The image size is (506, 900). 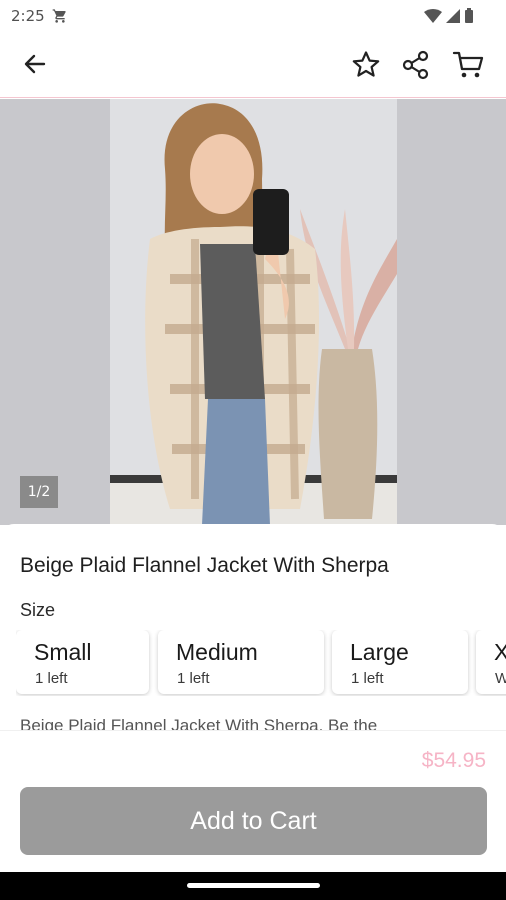 I want to click on back-button, so click(x=35, y=64).